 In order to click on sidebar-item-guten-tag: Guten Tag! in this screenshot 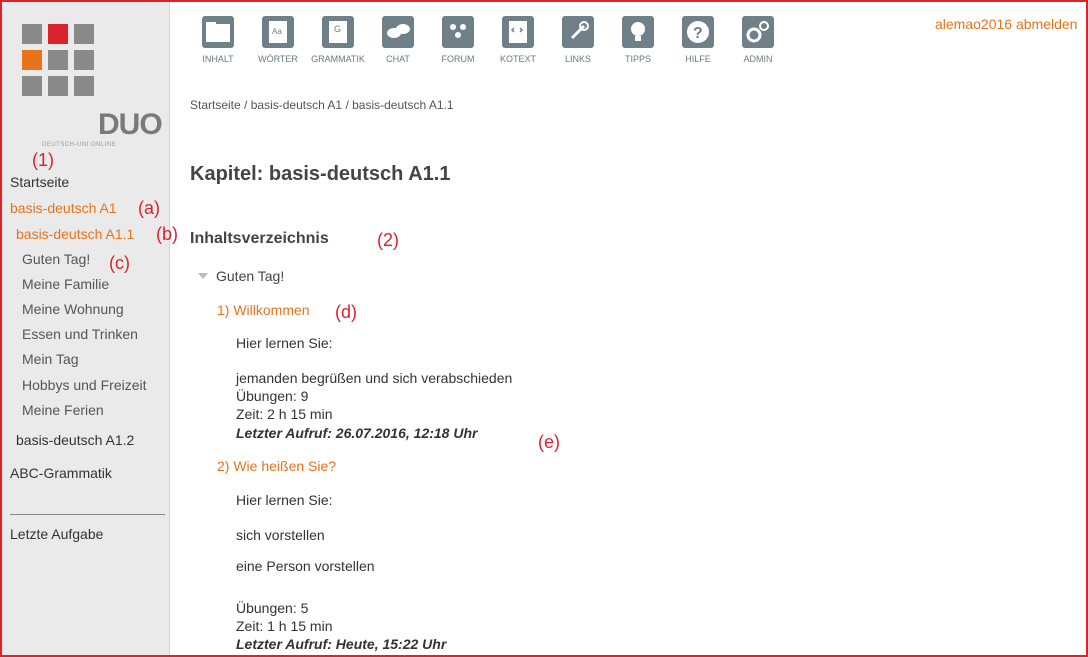, I will do `click(56, 259)`.